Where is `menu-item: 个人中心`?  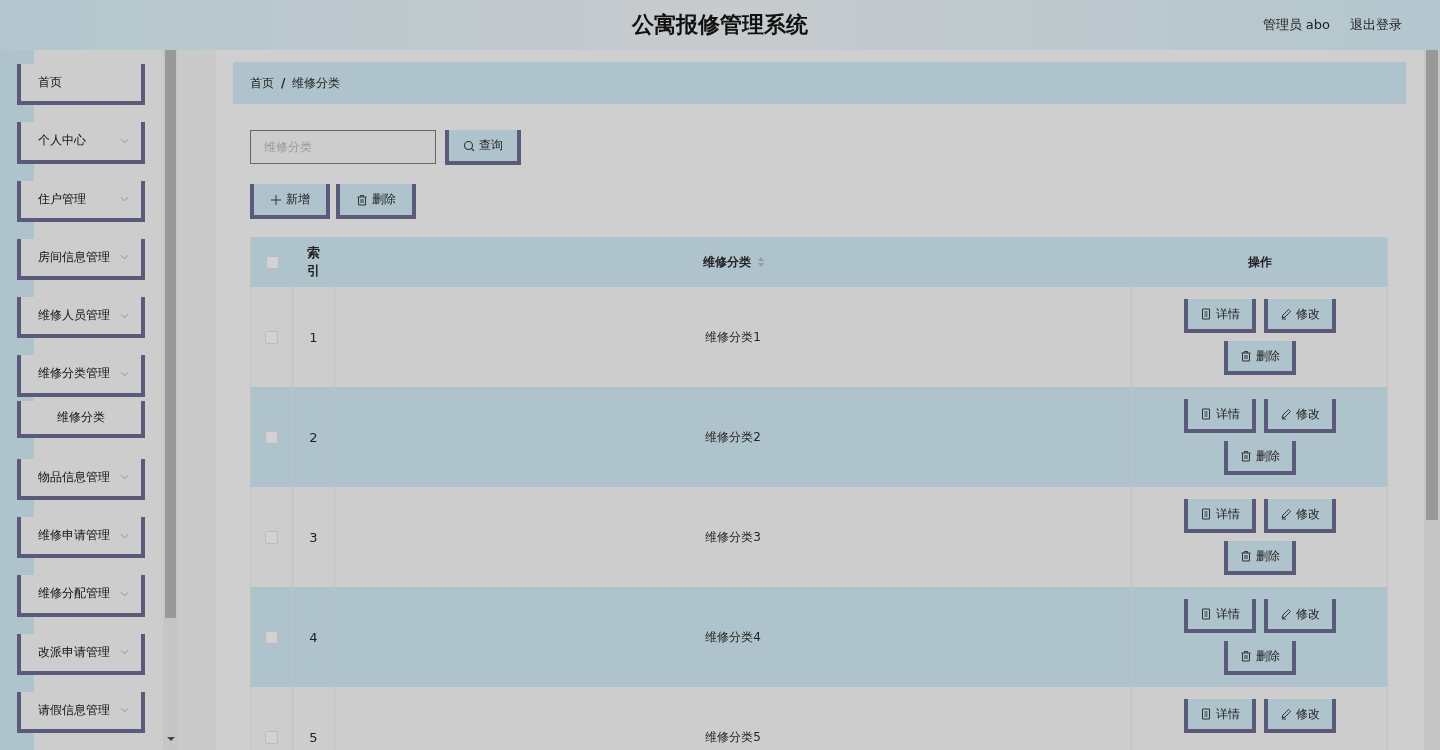 menu-item: 个人中心 is located at coordinates (81, 143).